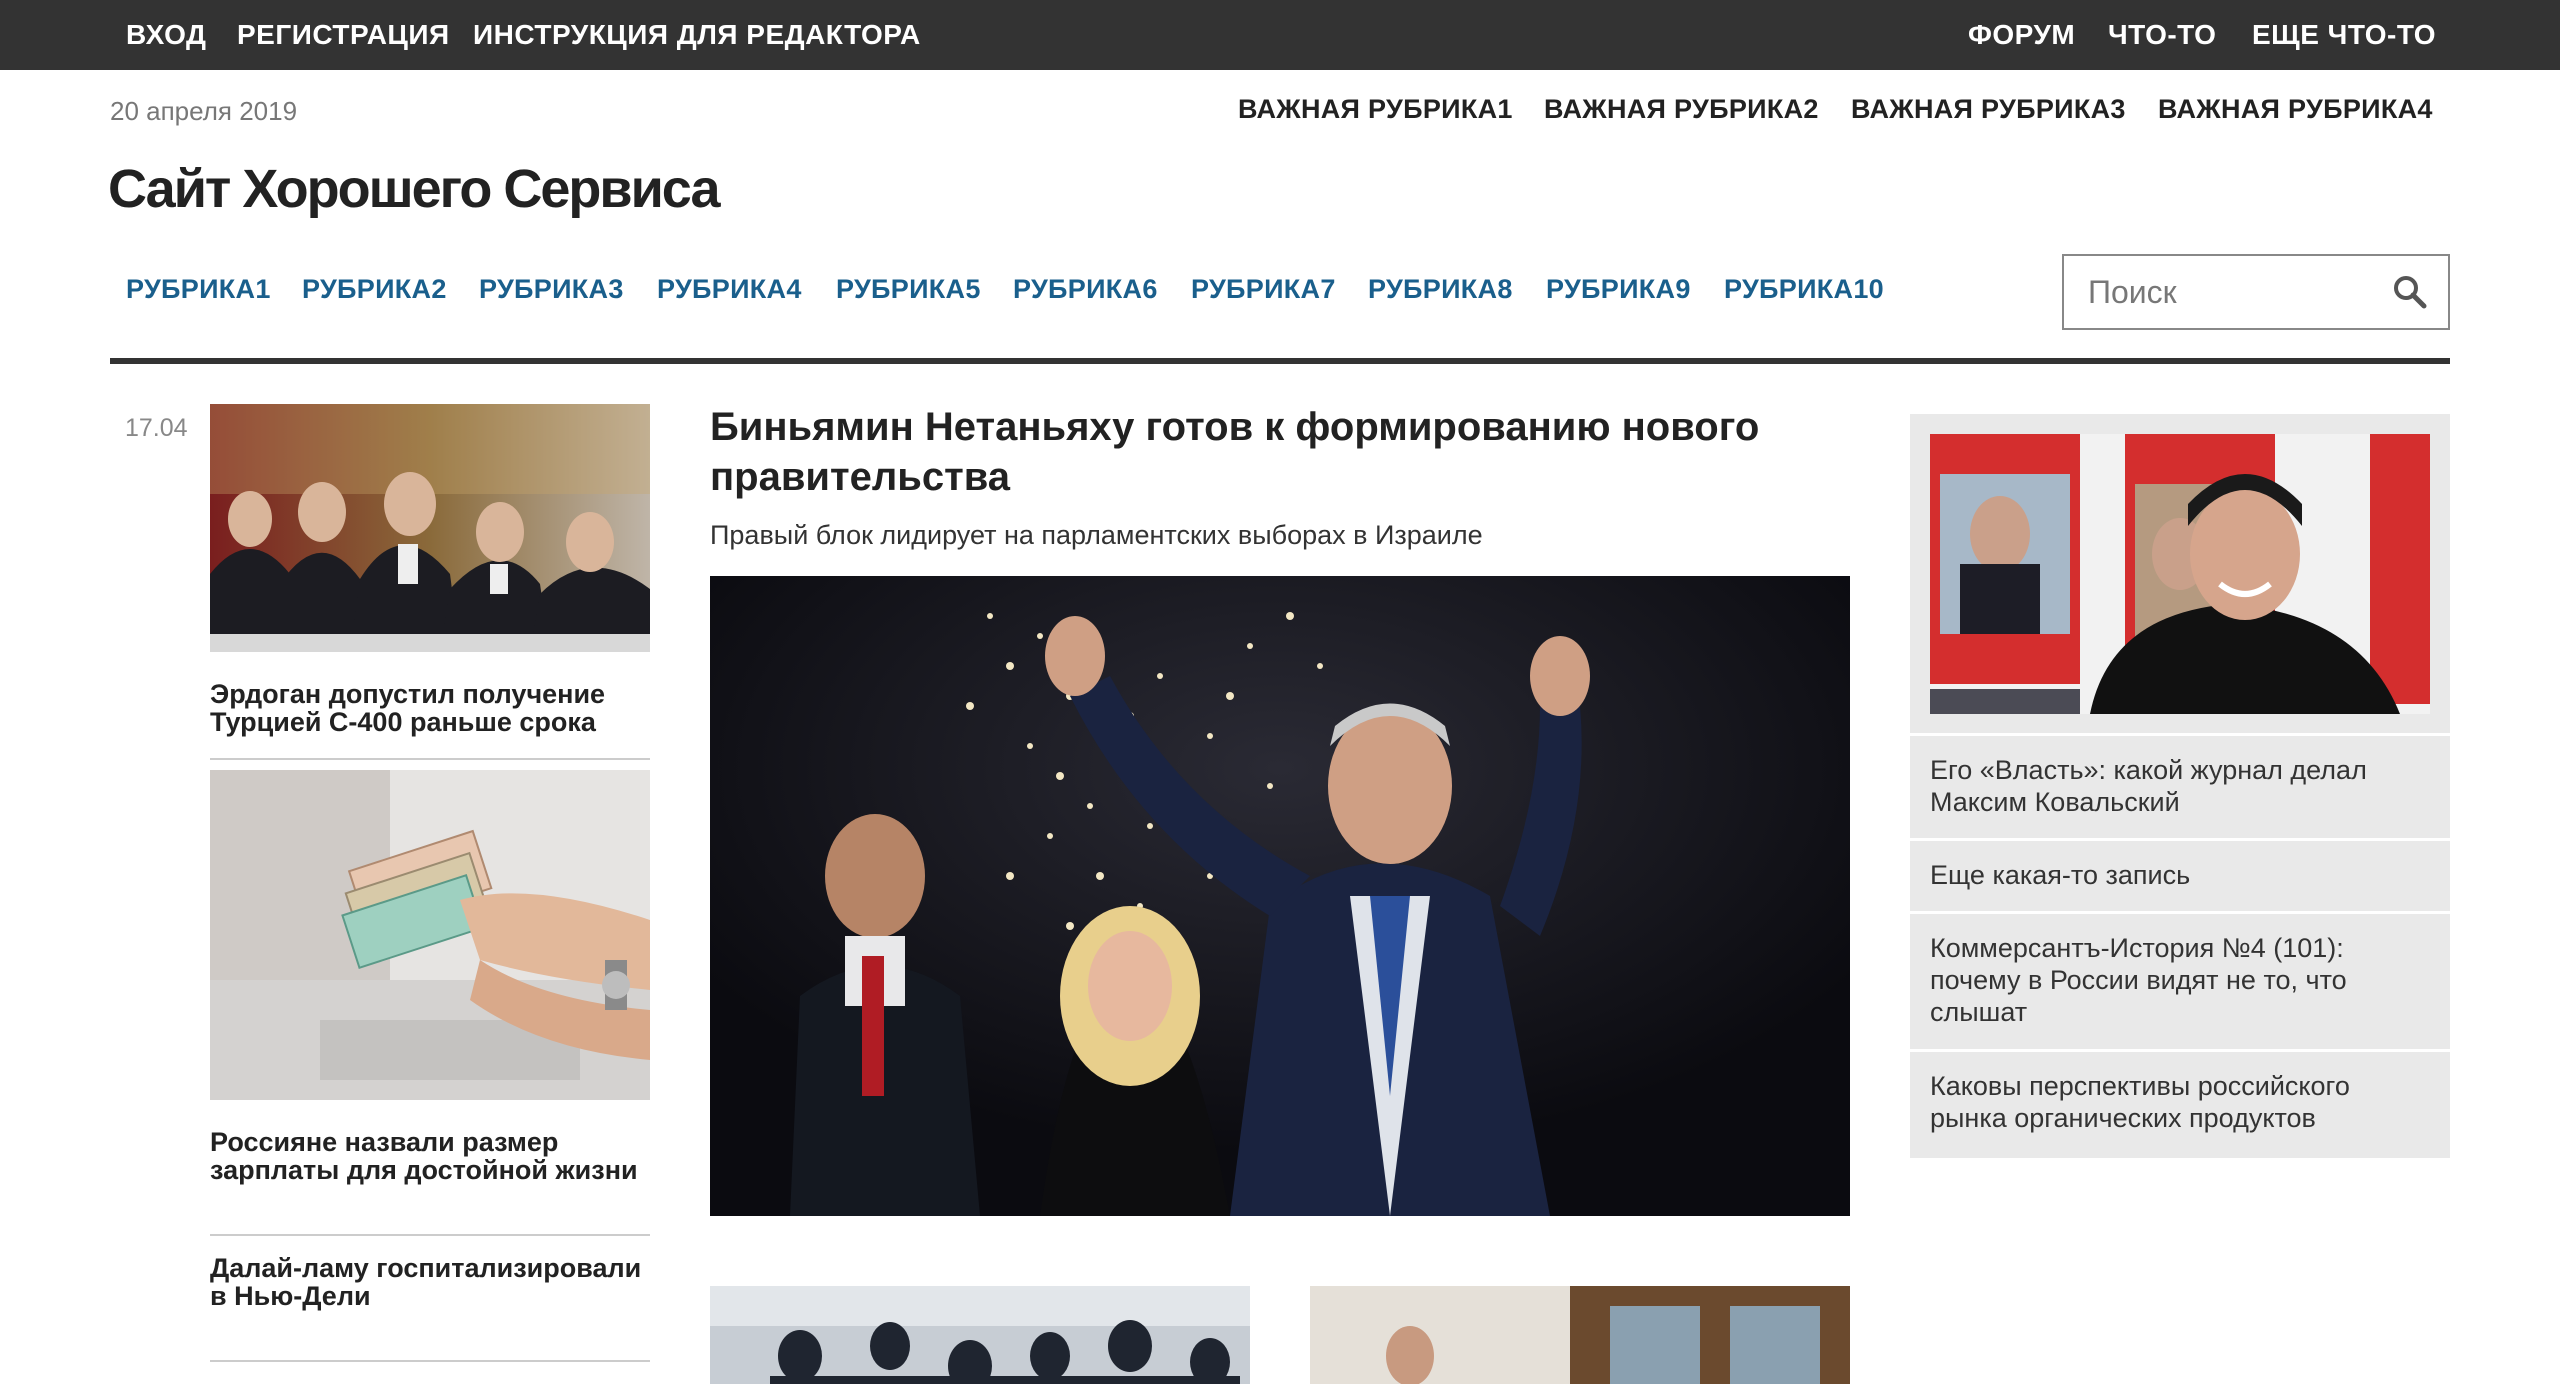 This screenshot has width=2560, height=1384. What do you see at coordinates (908, 289) in the screenshot?
I see `rubric-5: РУБРИКА5` at bounding box center [908, 289].